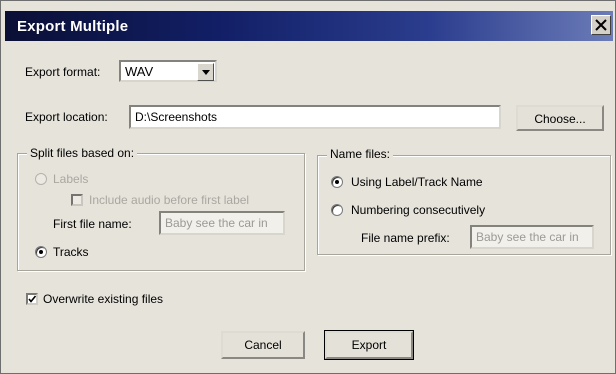 Image resolution: width=616 pixels, height=374 pixels. Describe the element at coordinates (205, 72) in the screenshot. I see `chevron-down-icon` at that location.